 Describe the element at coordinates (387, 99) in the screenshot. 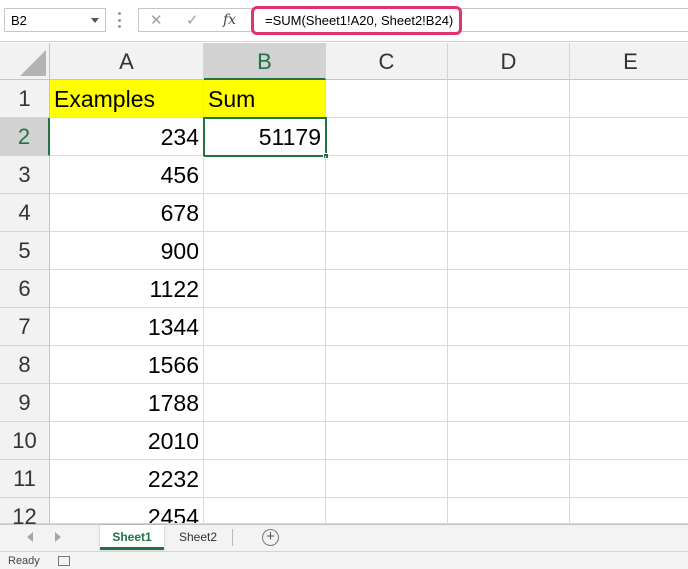

I see `cell-c1` at that location.